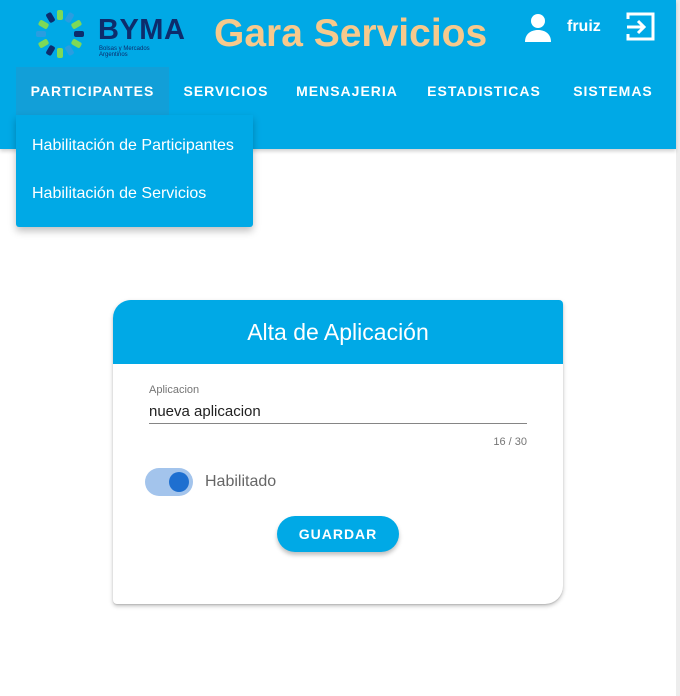  Describe the element at coordinates (226, 91) in the screenshot. I see `nav-item-servicios: SERVICIOS` at that location.